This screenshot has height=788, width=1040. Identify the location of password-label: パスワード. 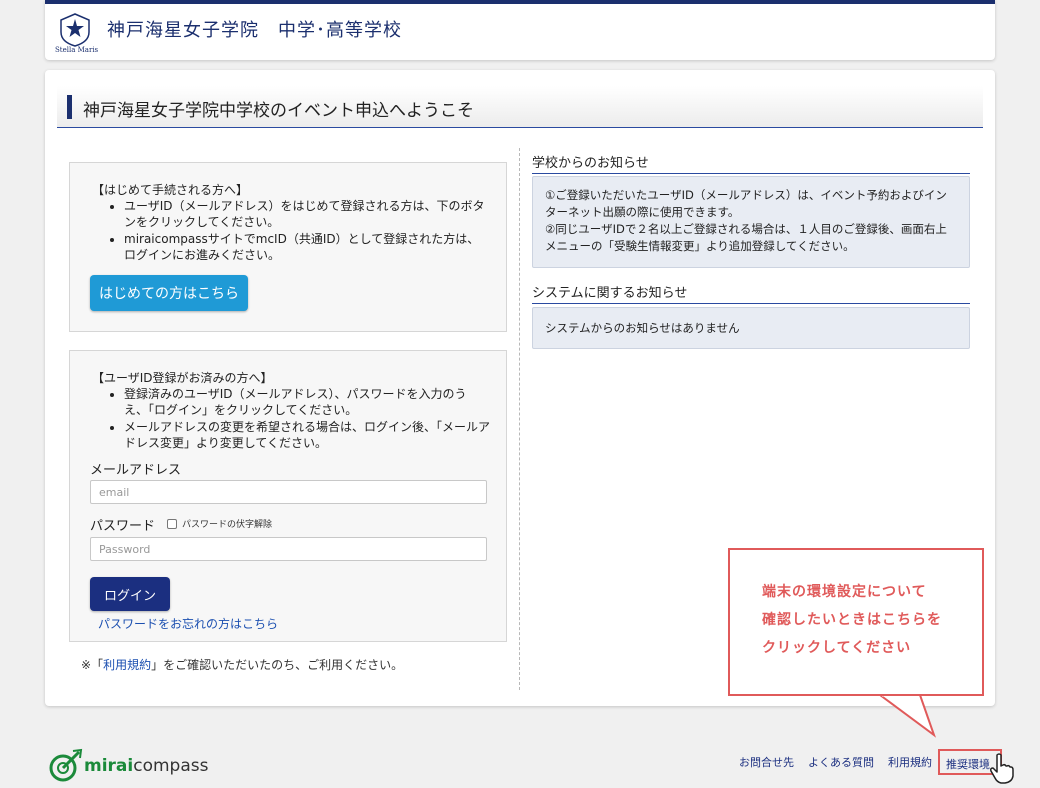
(123, 526).